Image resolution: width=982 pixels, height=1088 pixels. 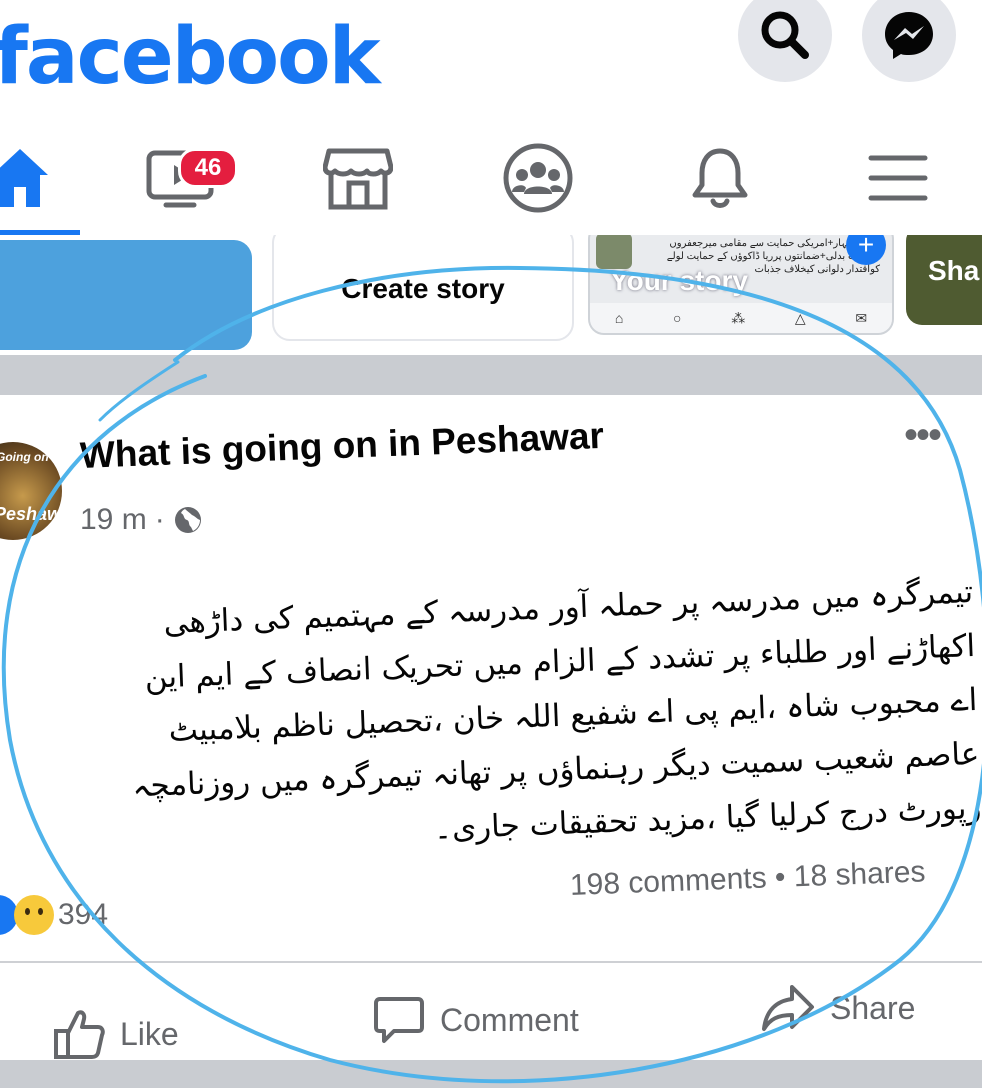 What do you see at coordinates (861, 317) in the screenshot?
I see `mail-icon: ✉` at bounding box center [861, 317].